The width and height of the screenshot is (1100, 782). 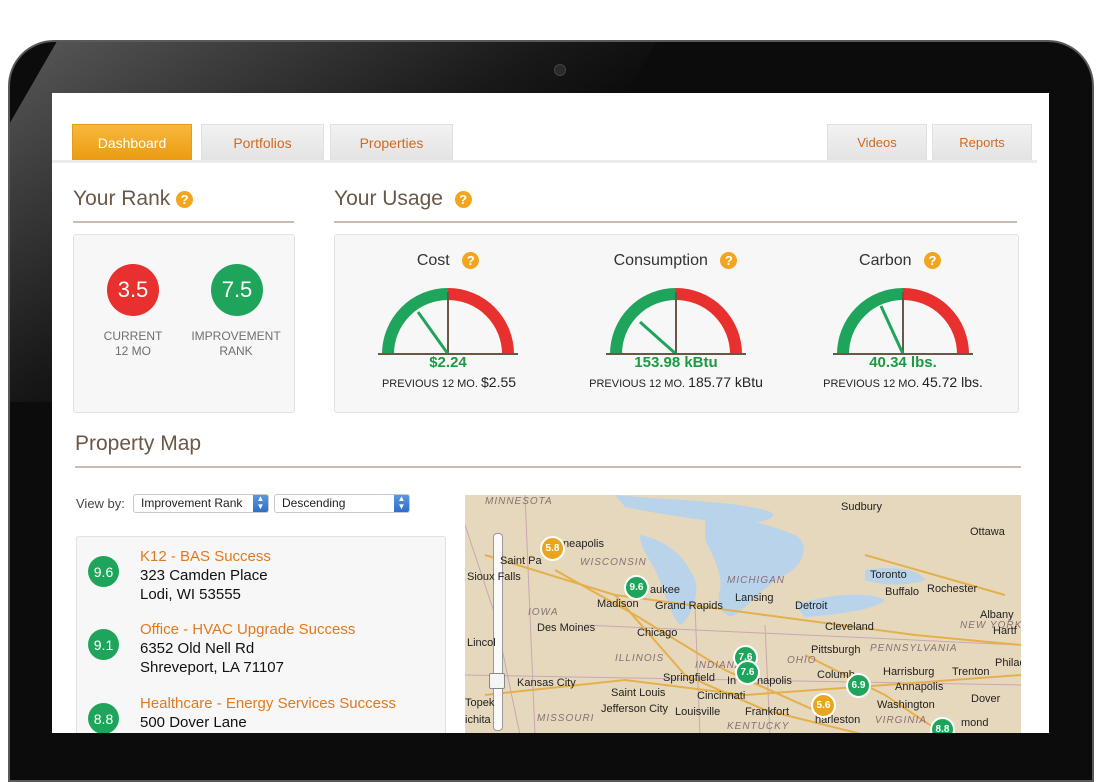 What do you see at coordinates (314, 503) in the screenshot?
I see `sort-order-value: Descending` at bounding box center [314, 503].